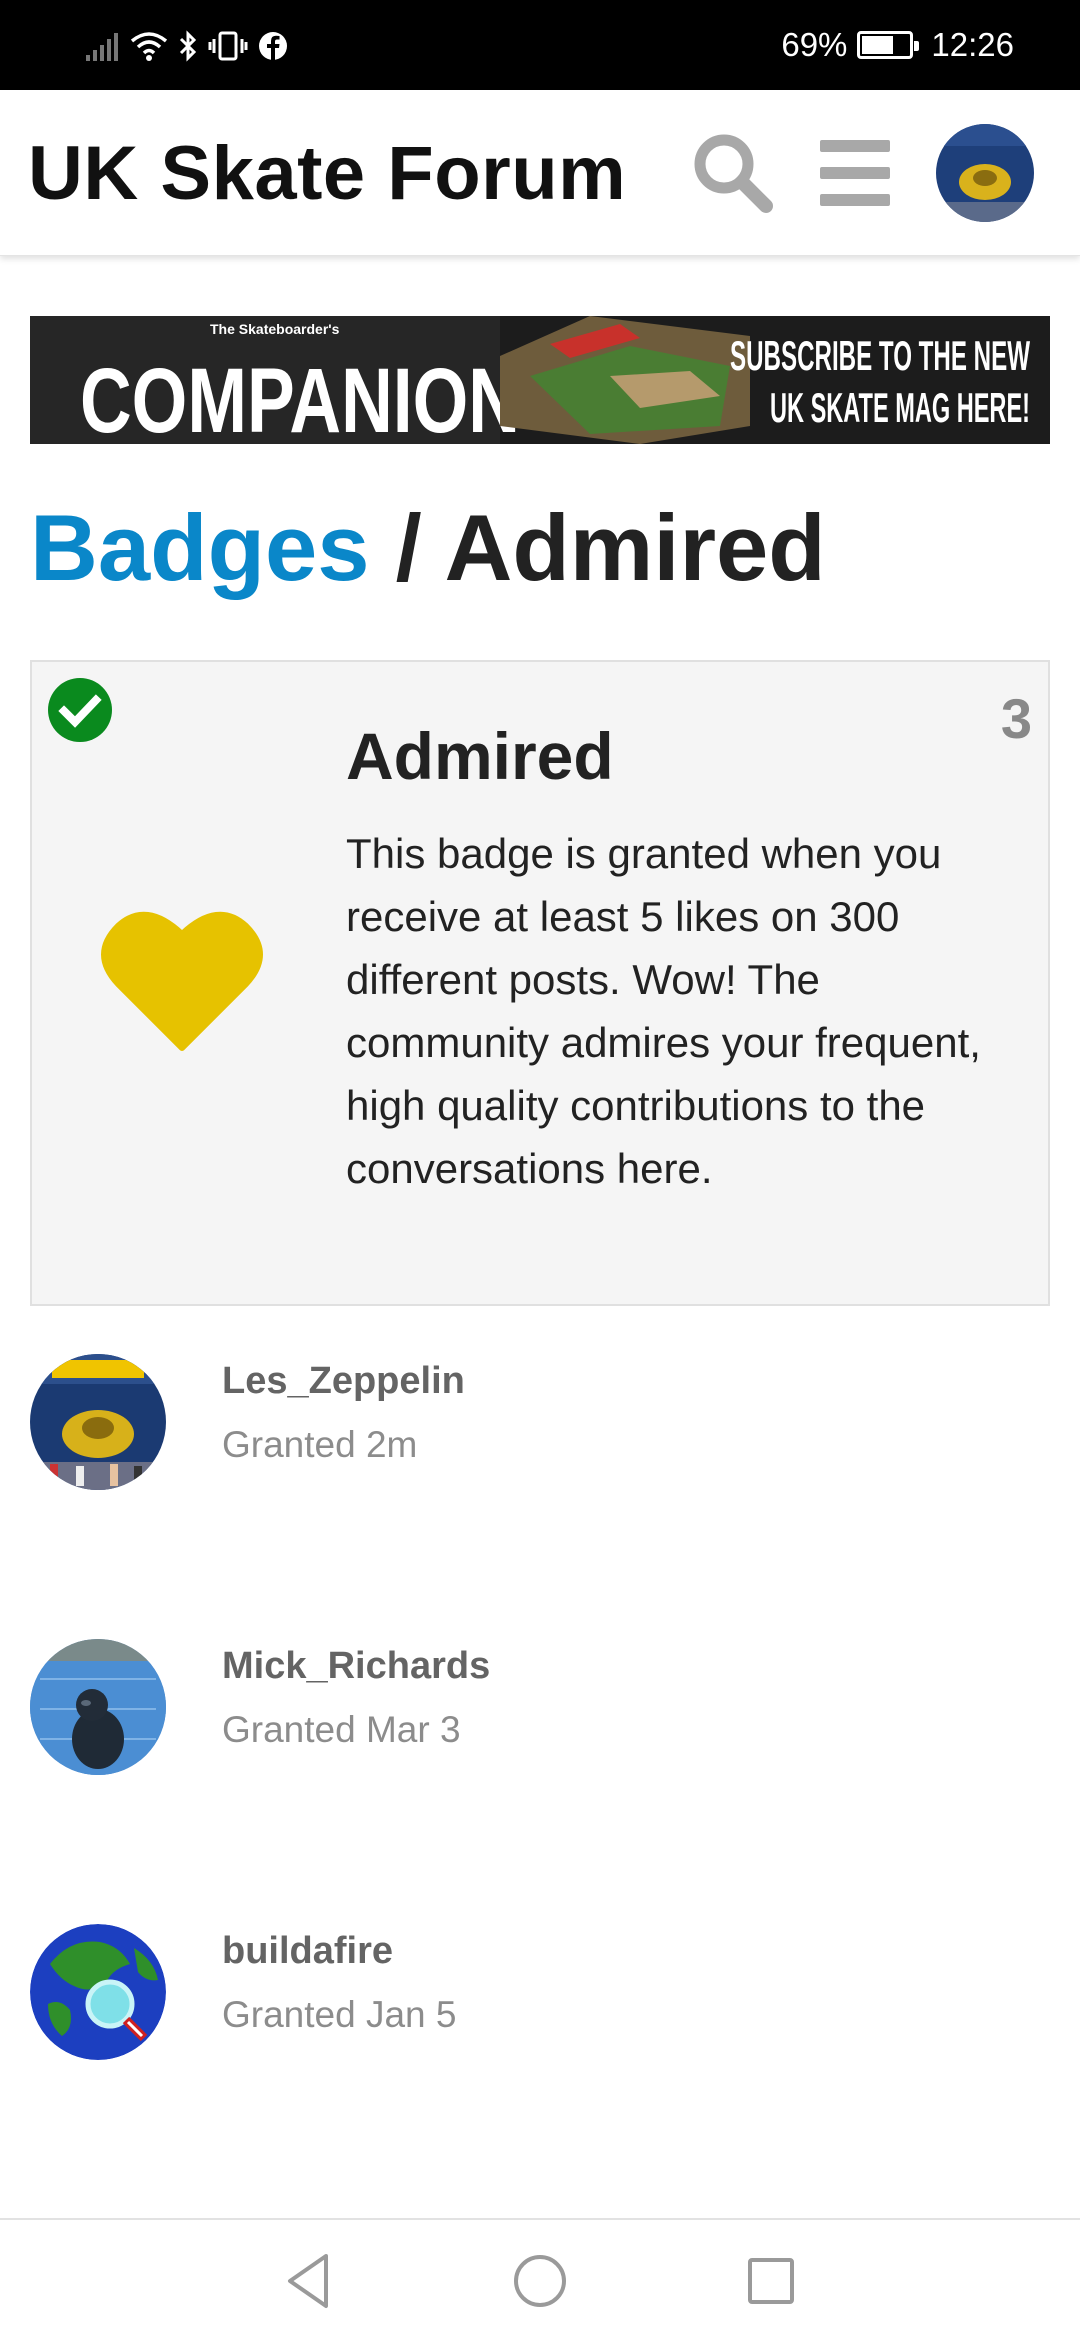 The width and height of the screenshot is (1080, 2340). I want to click on battery-icon, so click(888, 45).